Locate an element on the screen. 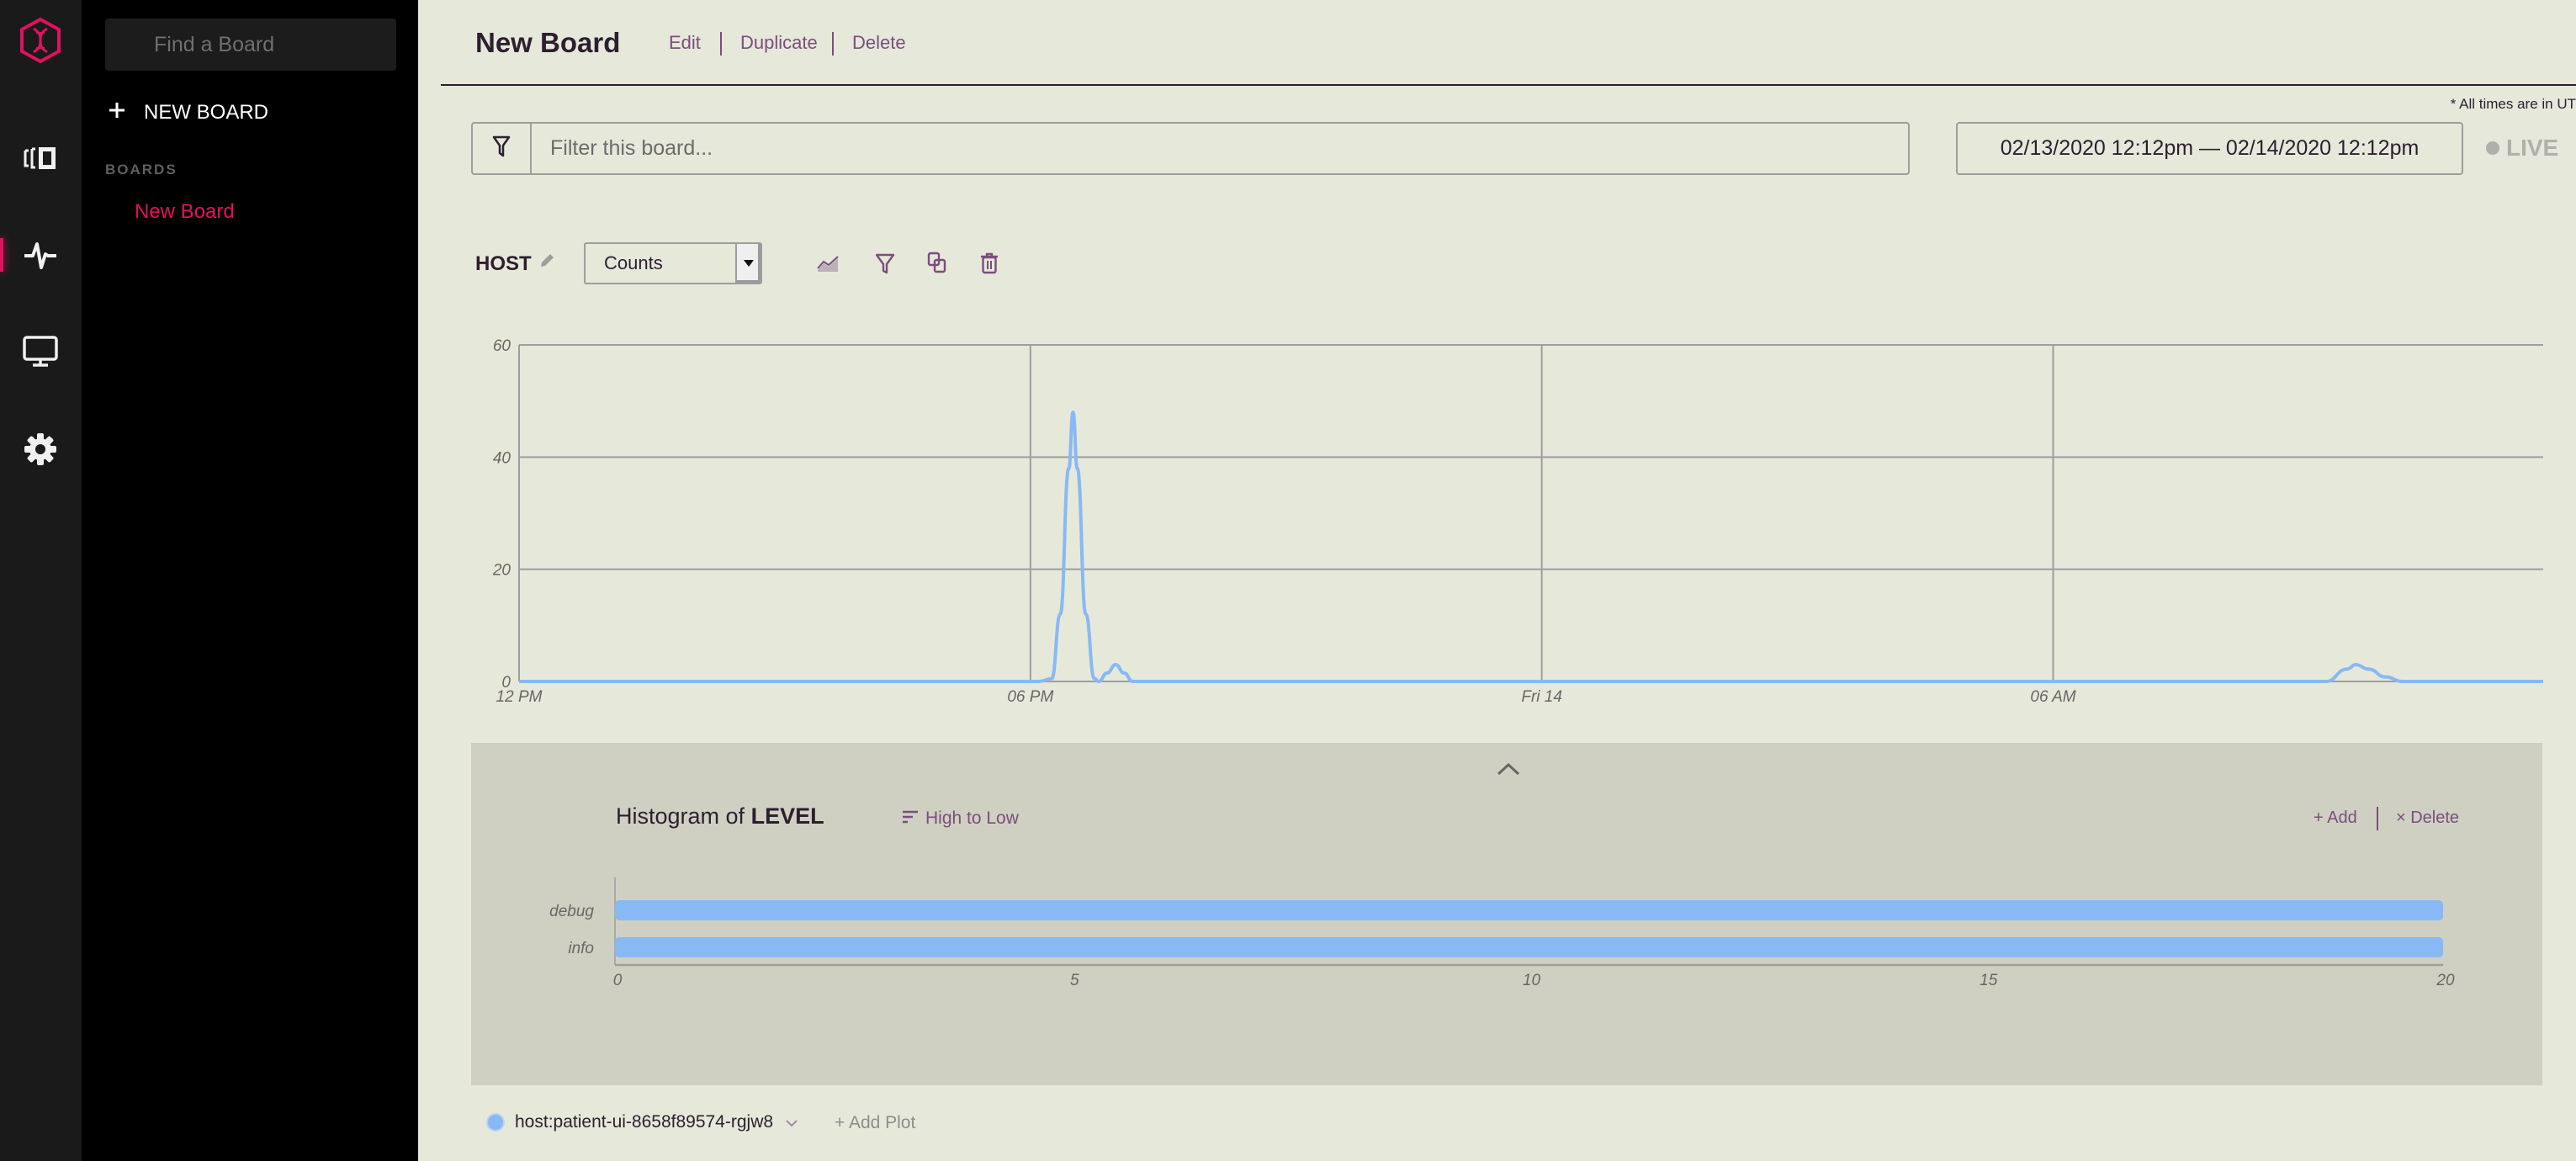  live-label: LIVE is located at coordinates (2532, 148).